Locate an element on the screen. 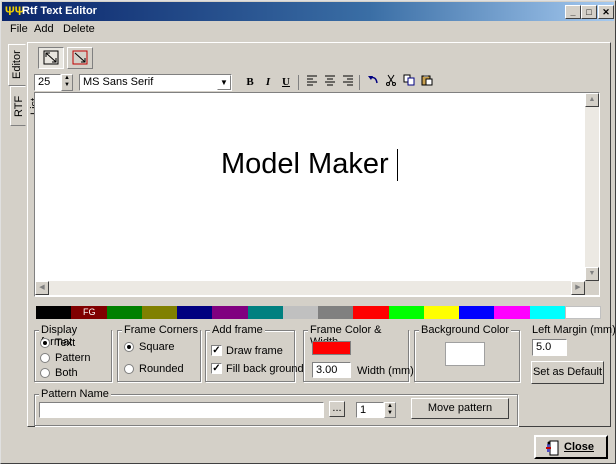  frame-corners-square-radio is located at coordinates (129, 347).